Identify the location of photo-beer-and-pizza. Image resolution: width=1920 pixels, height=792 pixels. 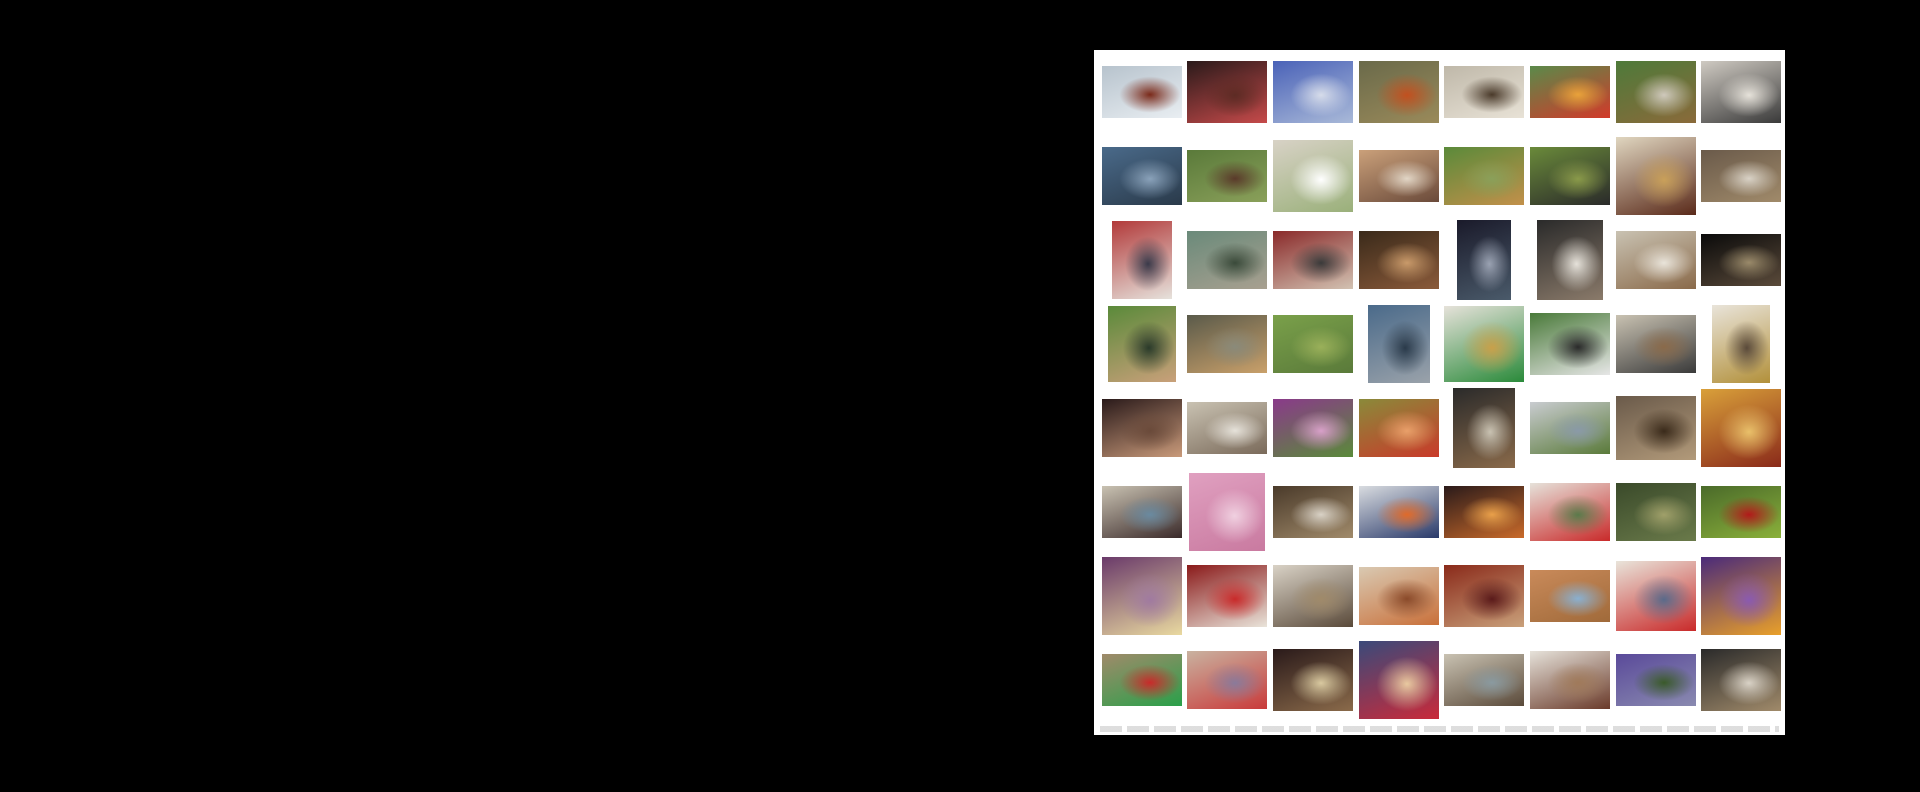
(1655, 176).